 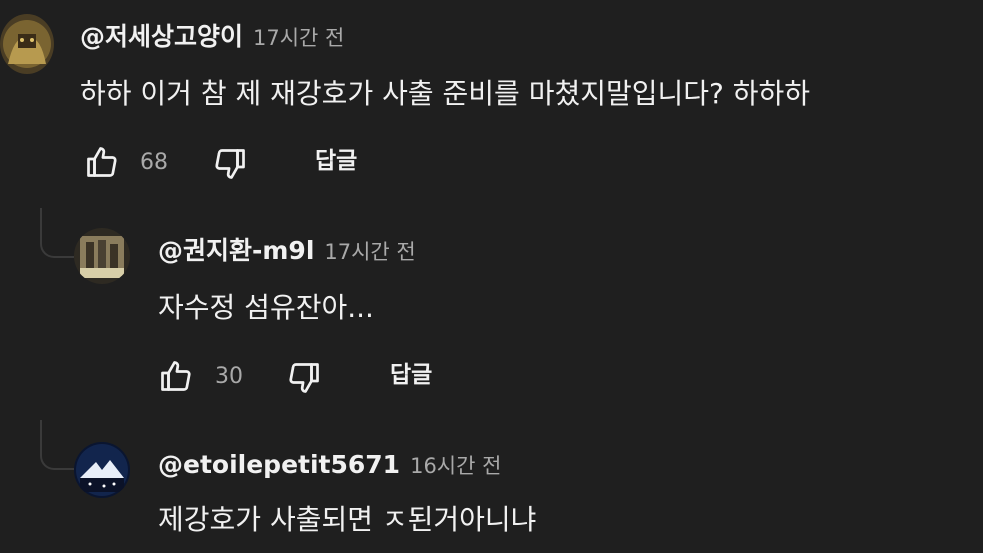 I want to click on like-count: 68, so click(x=154, y=162).